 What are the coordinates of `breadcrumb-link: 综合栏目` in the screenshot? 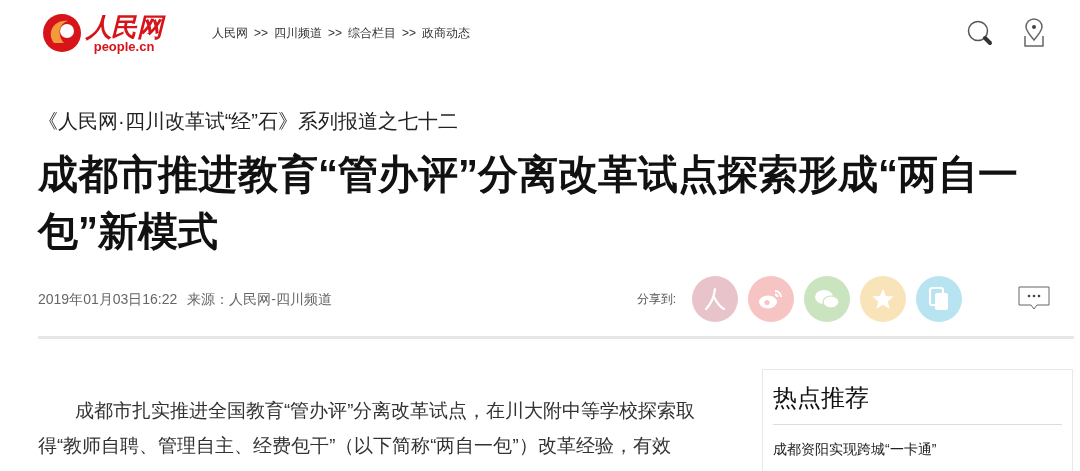 It's located at (372, 33).